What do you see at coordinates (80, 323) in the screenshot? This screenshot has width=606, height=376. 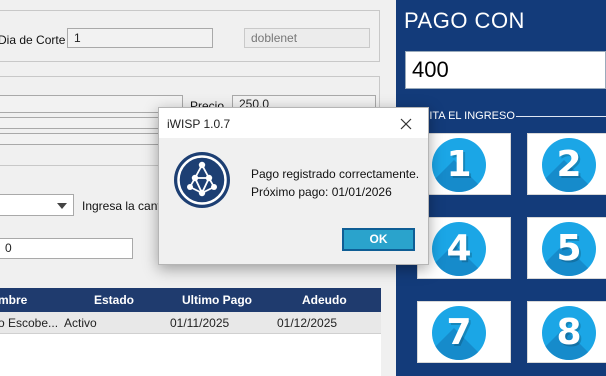 I see `cell-estado: Activo` at bounding box center [80, 323].